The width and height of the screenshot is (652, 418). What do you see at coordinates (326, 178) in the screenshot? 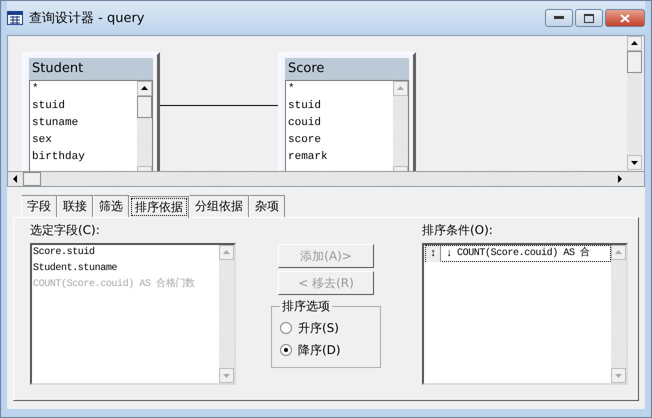
I see `horizontal-scrollbar` at bounding box center [326, 178].